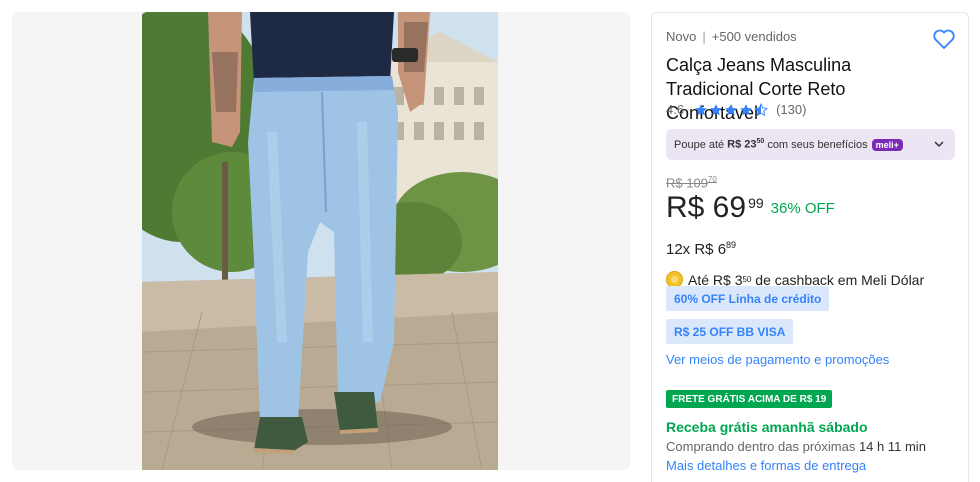  What do you see at coordinates (761, 446) in the screenshot?
I see `countdown-prefix: Comprando dentro das próximas` at bounding box center [761, 446].